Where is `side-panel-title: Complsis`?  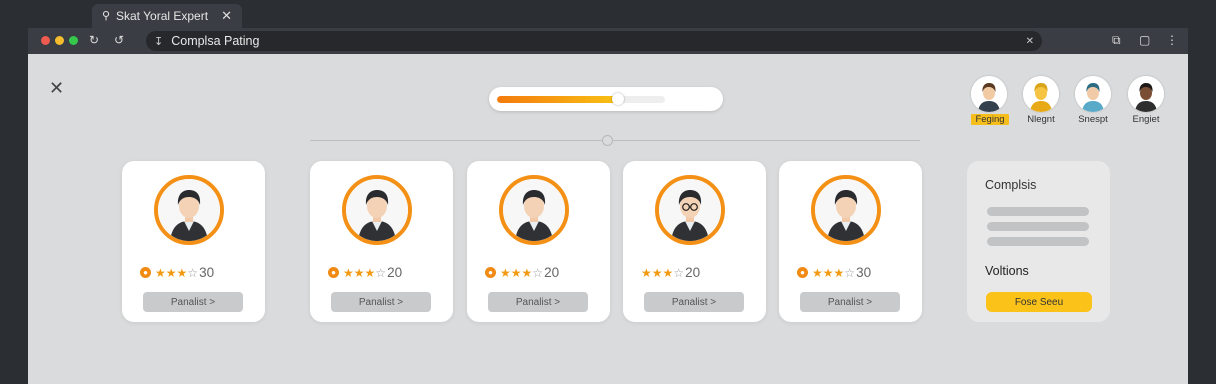
side-panel-title: Complsis is located at coordinates (1011, 185).